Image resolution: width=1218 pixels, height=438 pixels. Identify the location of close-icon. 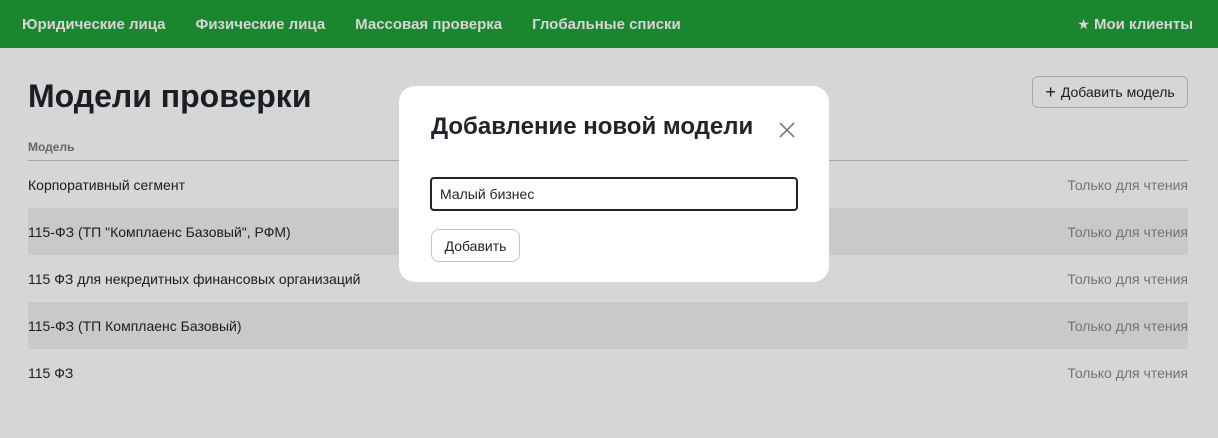
(787, 130).